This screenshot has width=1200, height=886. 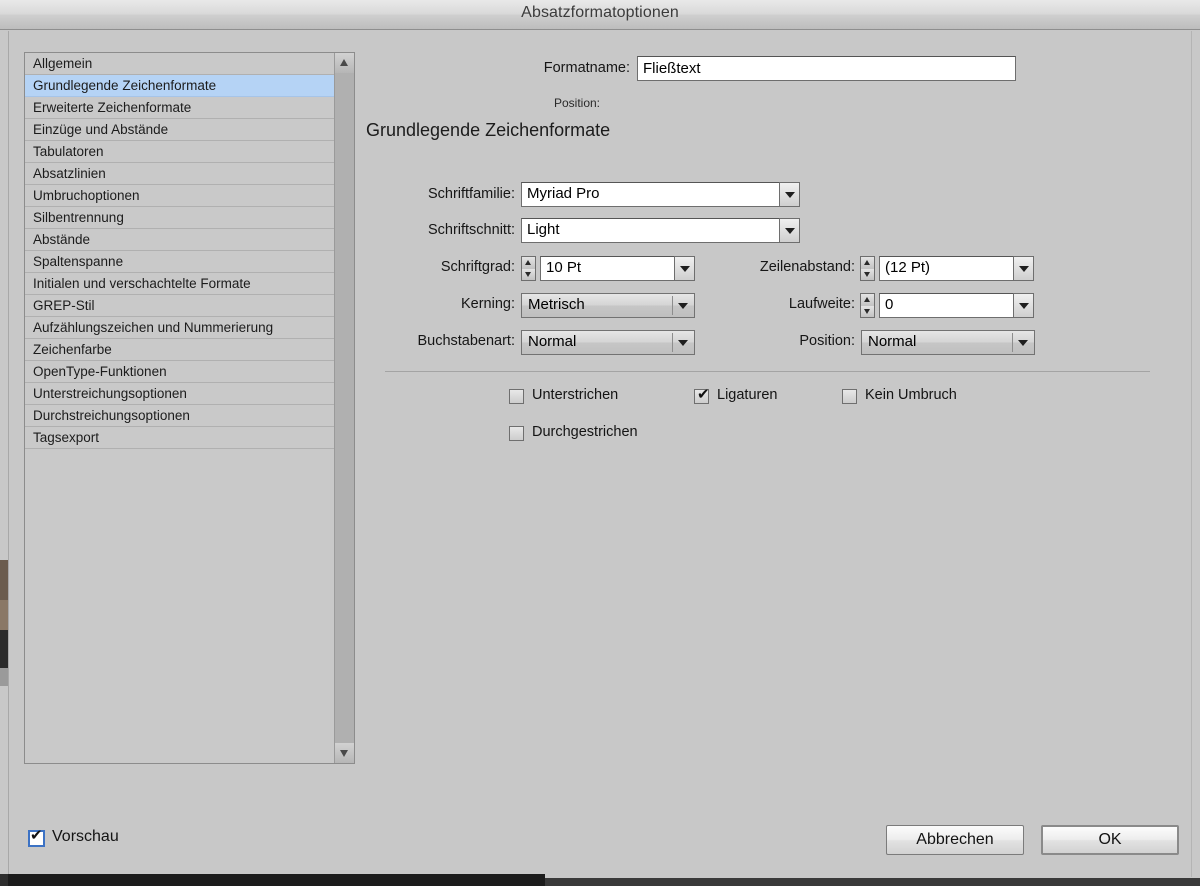 I want to click on category-list-item: Tabulatoren, so click(x=179, y=152).